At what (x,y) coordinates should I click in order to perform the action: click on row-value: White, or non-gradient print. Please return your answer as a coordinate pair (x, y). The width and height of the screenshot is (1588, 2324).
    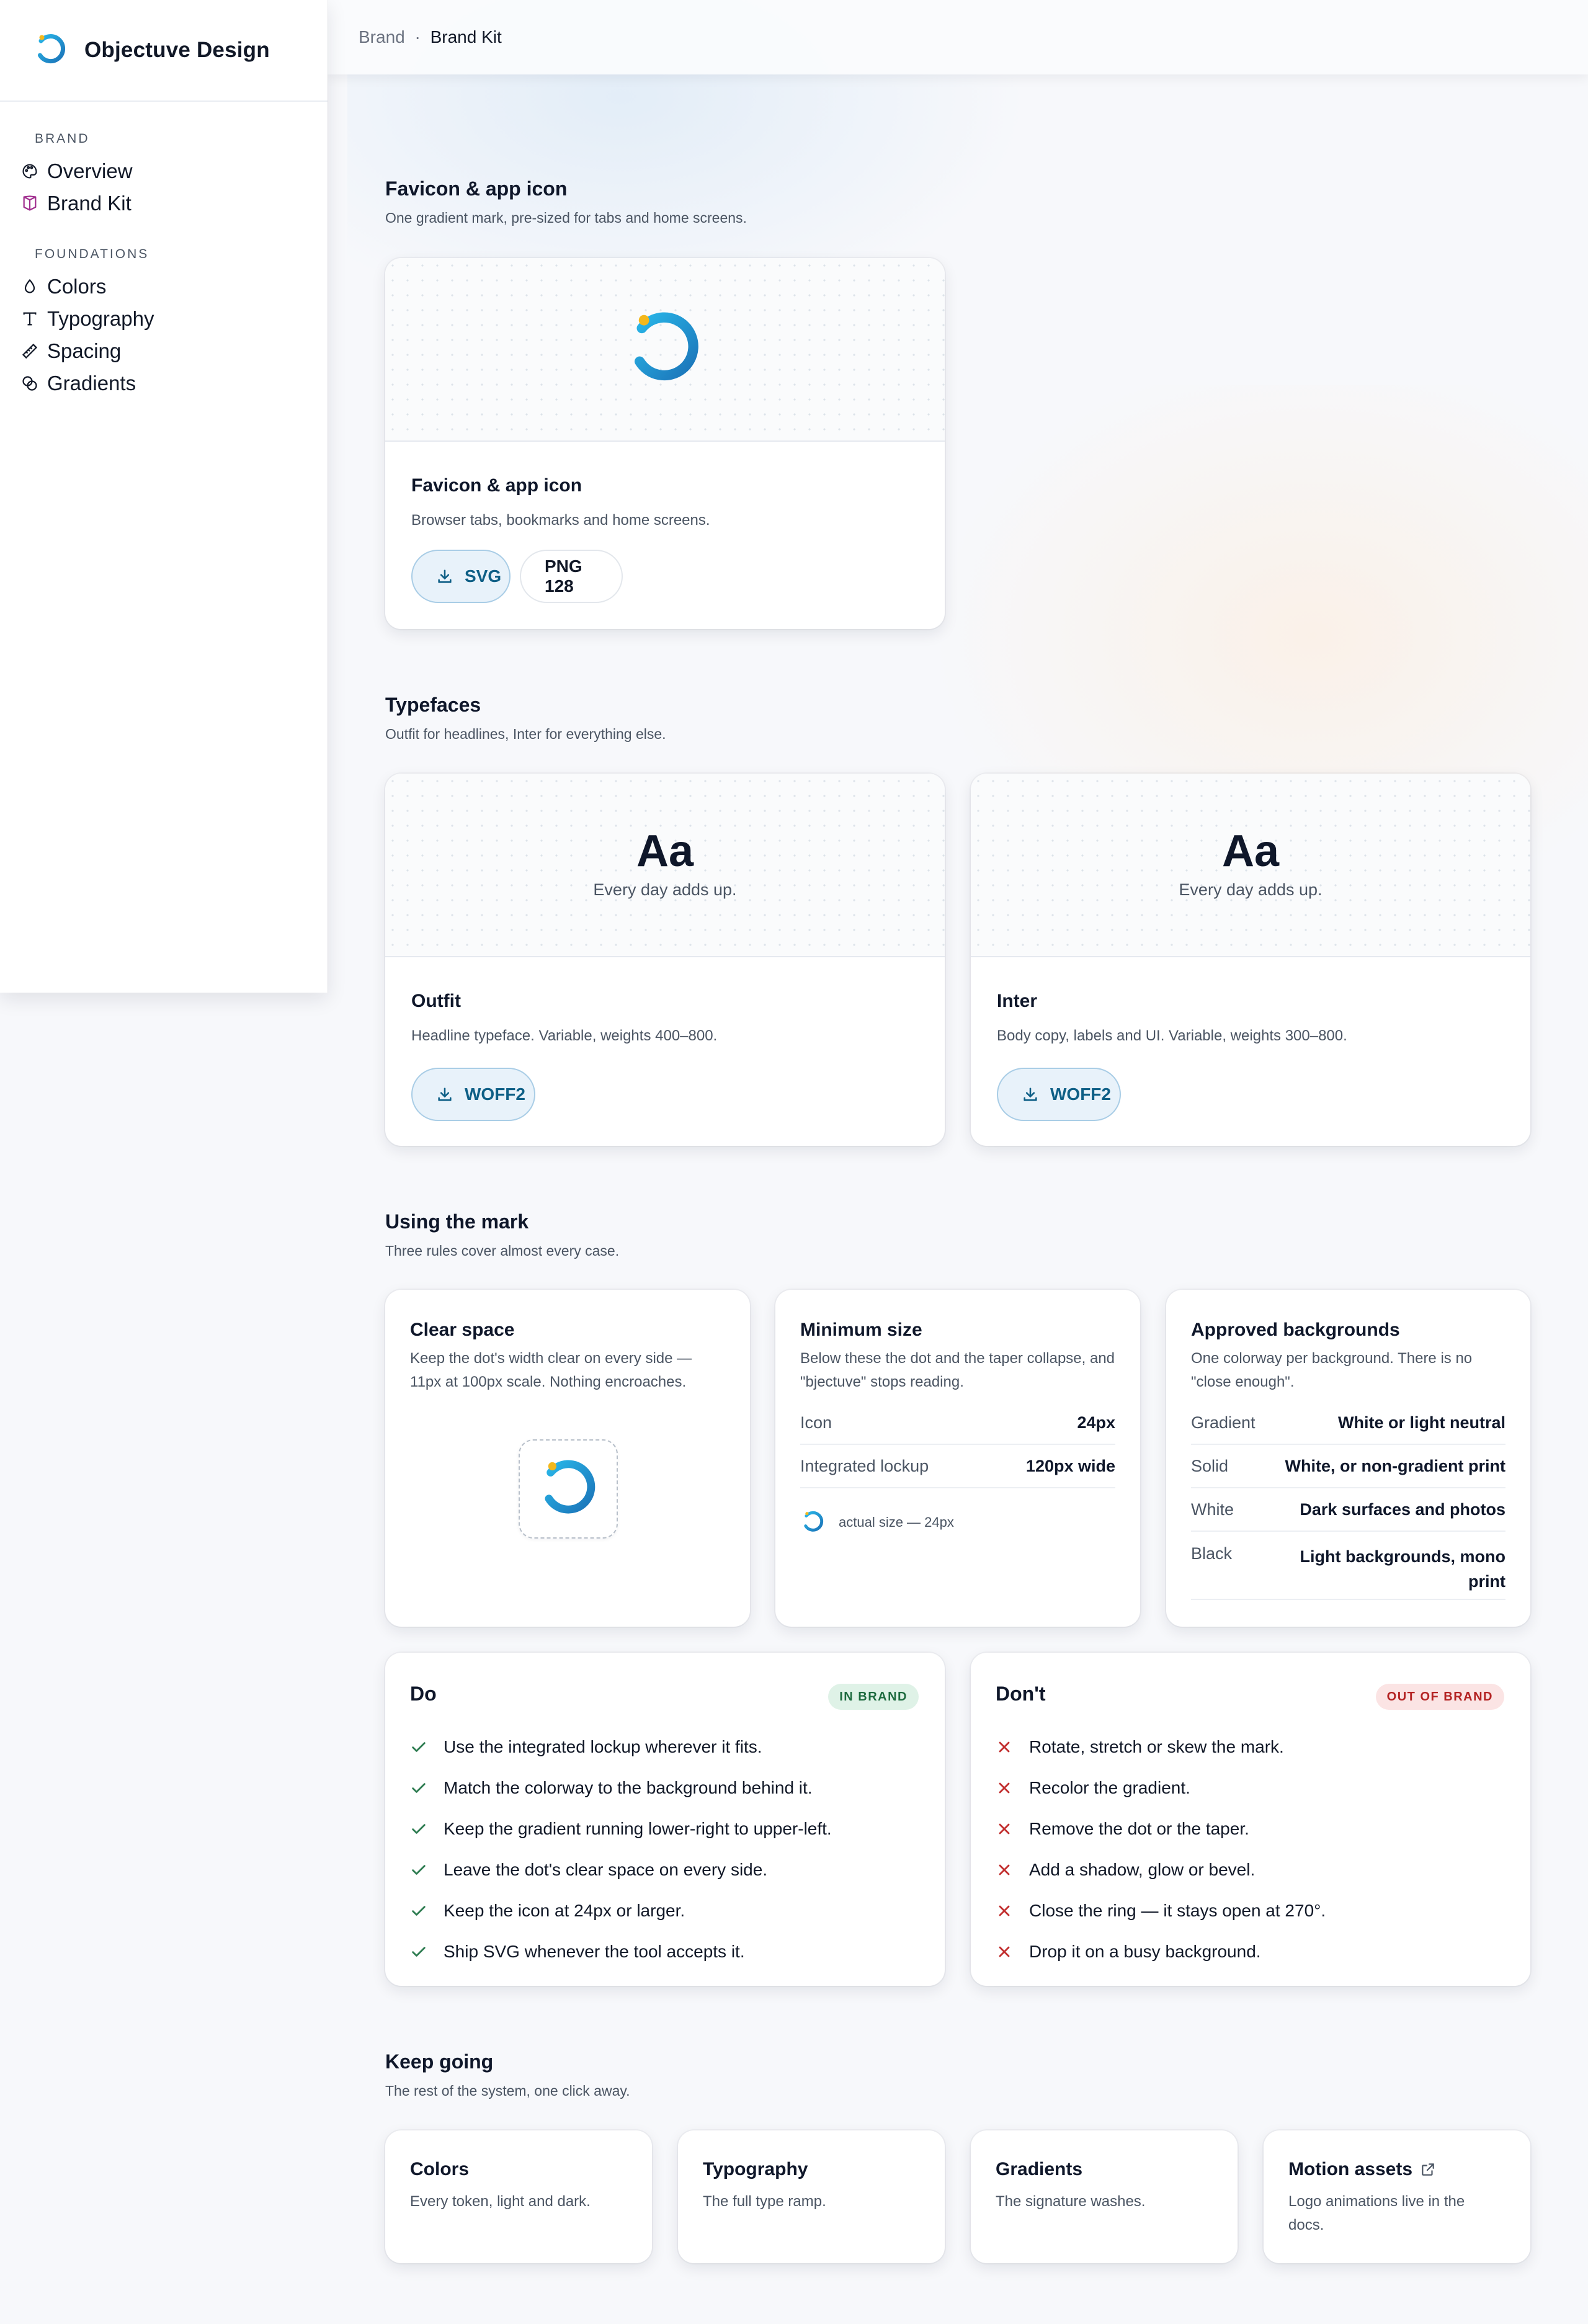
    Looking at the image, I should click on (1395, 1465).